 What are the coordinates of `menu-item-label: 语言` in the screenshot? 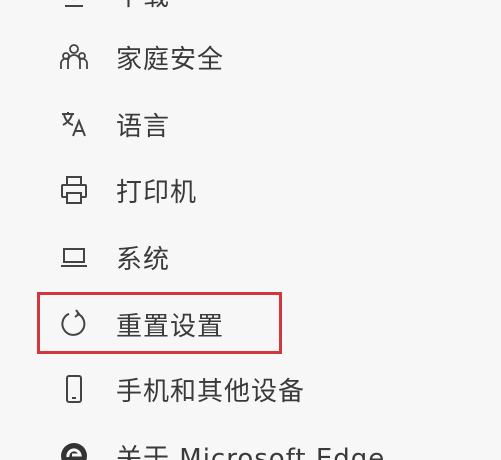 It's located at (143, 126).